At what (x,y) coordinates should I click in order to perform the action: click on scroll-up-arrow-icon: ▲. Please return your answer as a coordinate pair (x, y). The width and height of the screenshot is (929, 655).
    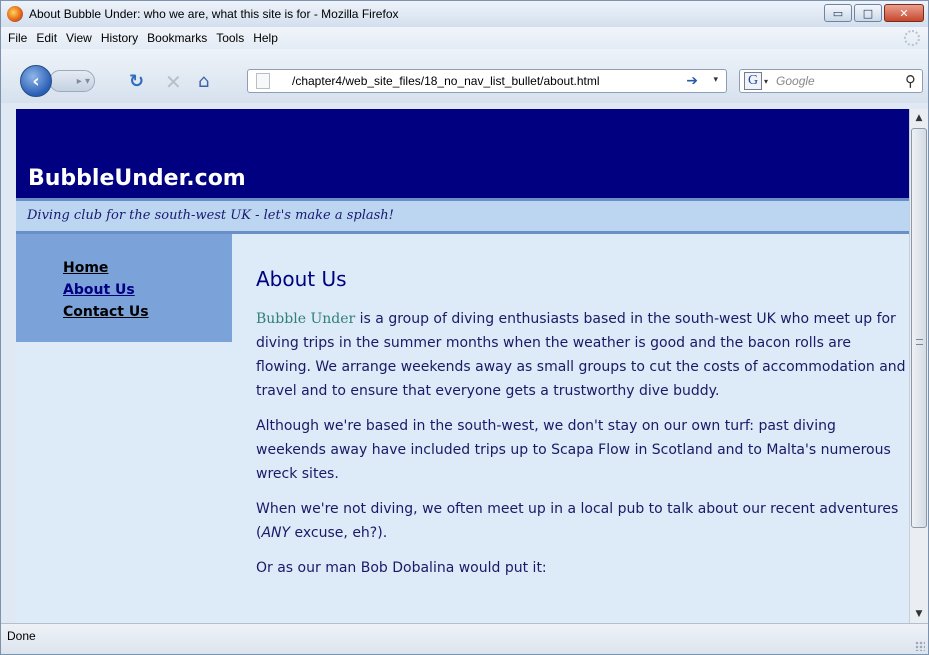
    Looking at the image, I should click on (919, 118).